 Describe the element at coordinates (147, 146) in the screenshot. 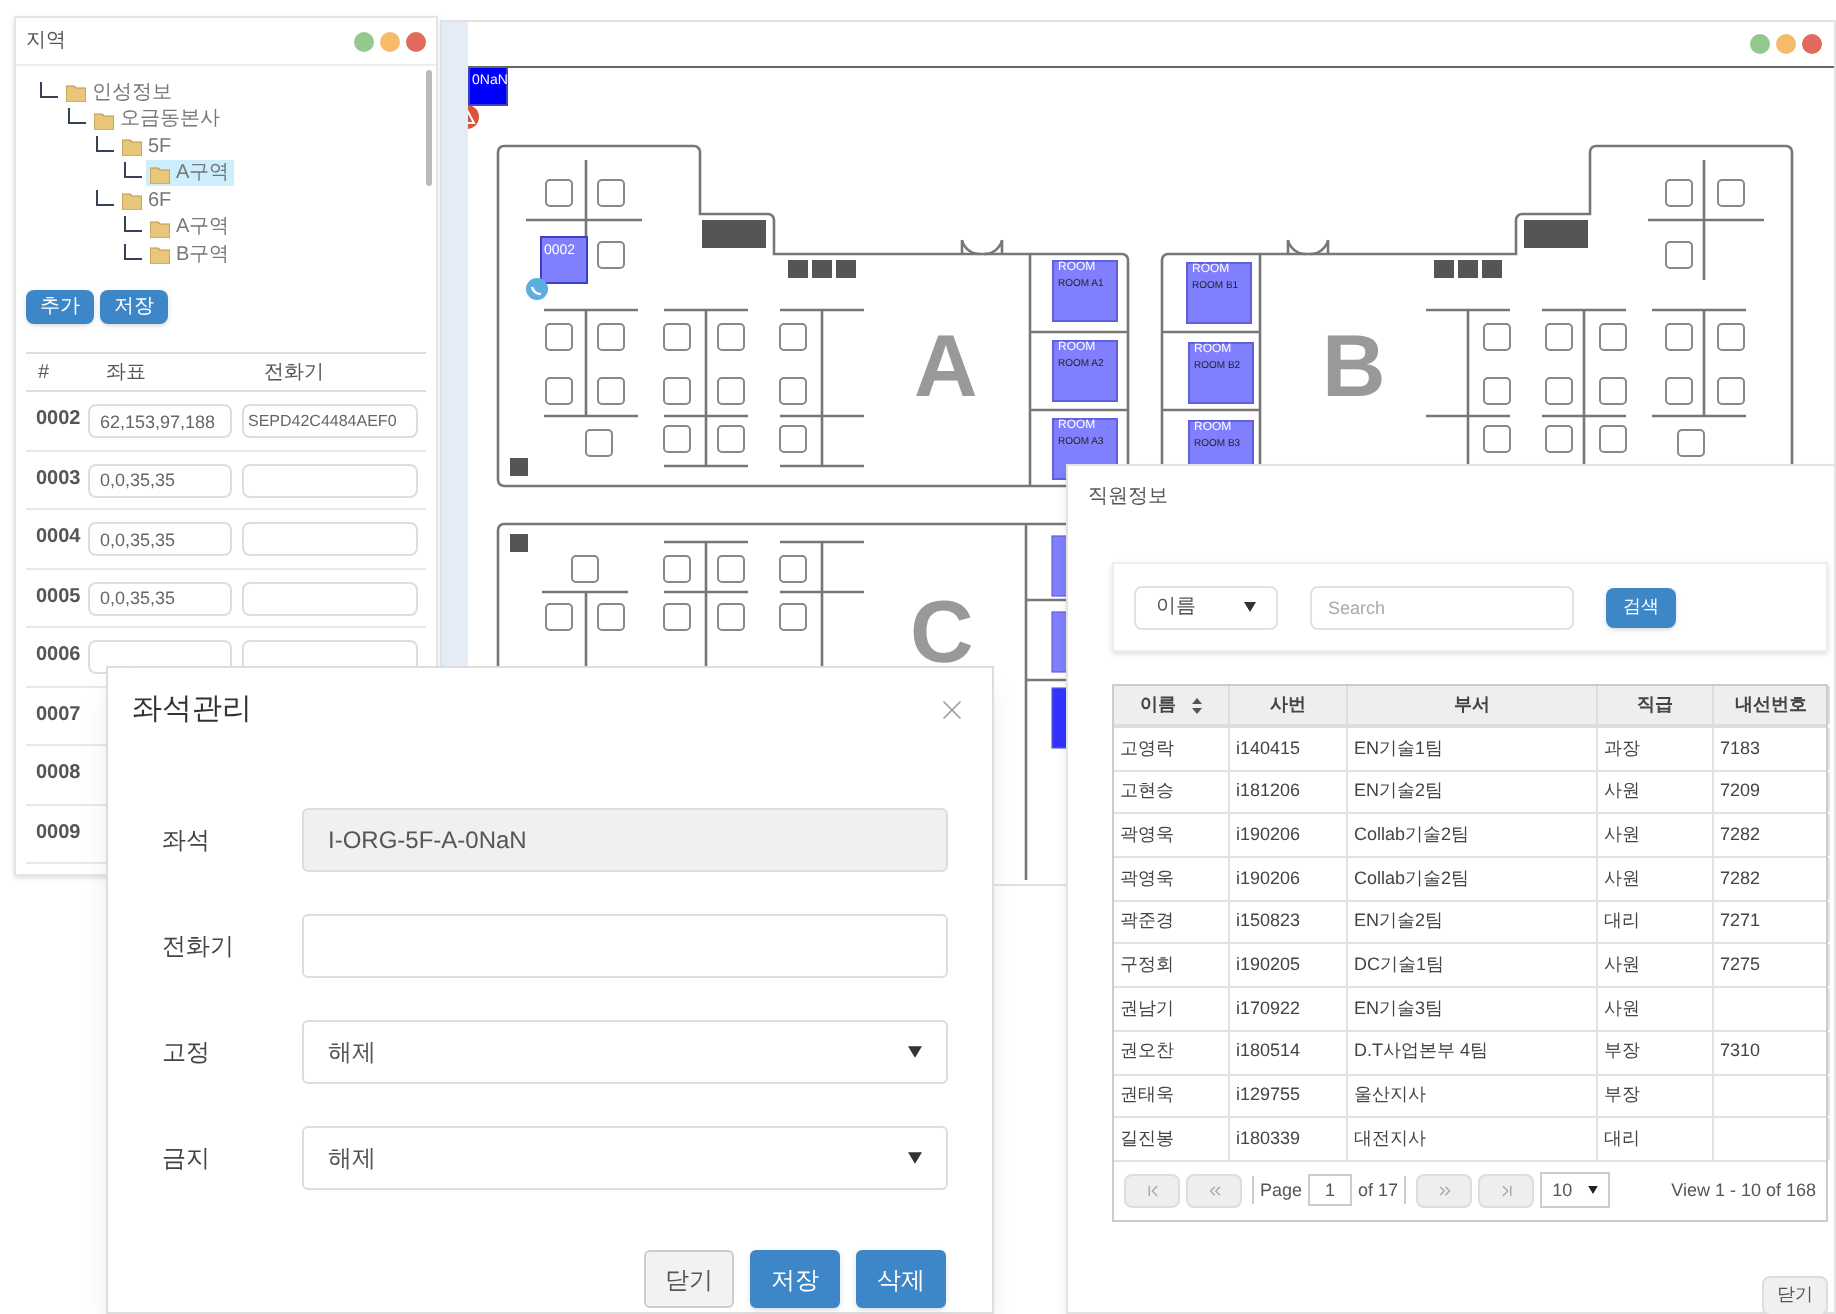

I see `tree-item: 5F` at that location.